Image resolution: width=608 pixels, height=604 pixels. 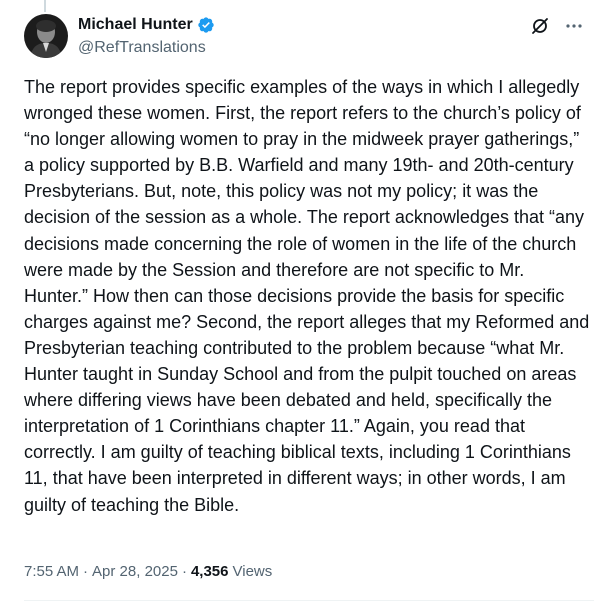 What do you see at coordinates (309, 600) in the screenshot?
I see `divider` at bounding box center [309, 600].